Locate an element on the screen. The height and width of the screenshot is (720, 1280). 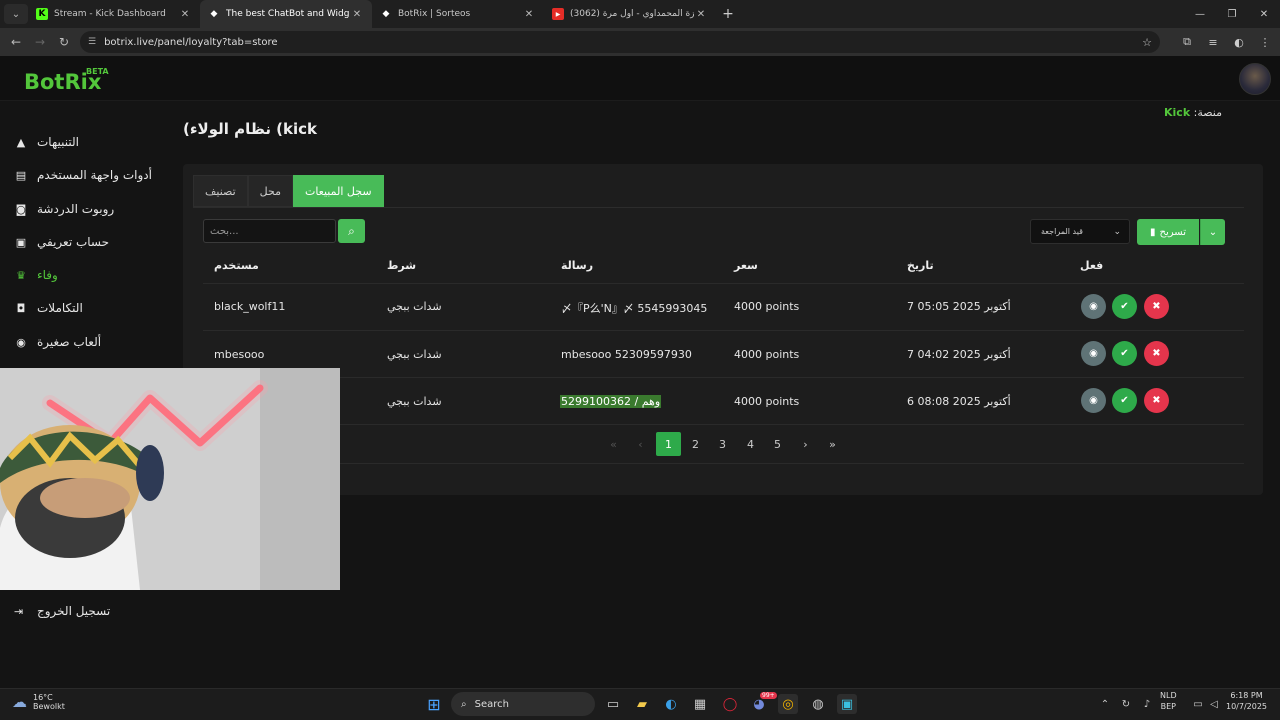
sidebar-item-minigames: ◉ ألعاب صغيرة is located at coordinates (83, 342).